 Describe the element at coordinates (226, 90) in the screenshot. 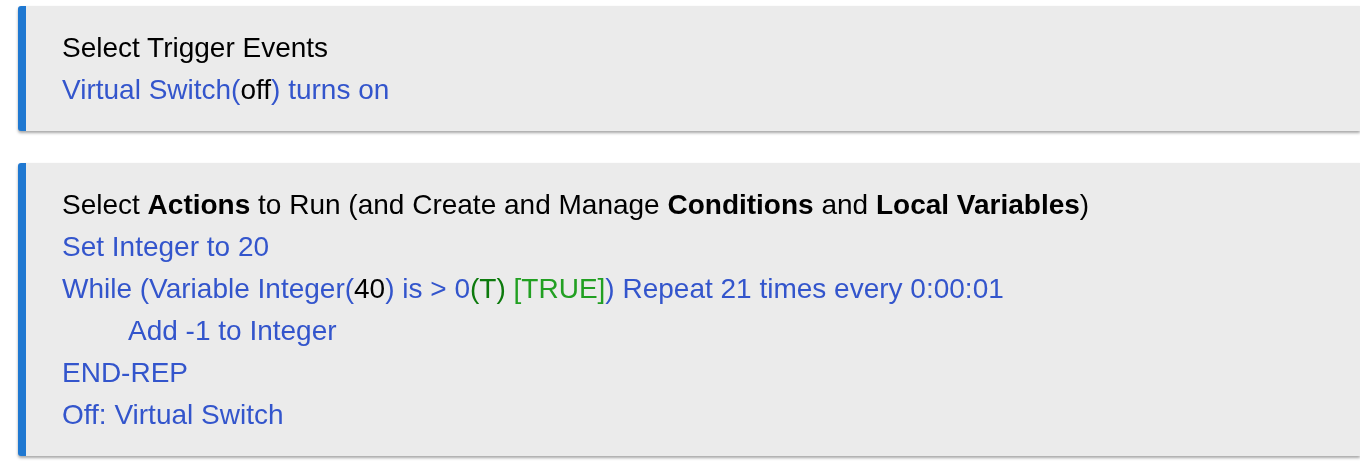

I see `rule-line: Virtual Switch(off) turns on` at that location.